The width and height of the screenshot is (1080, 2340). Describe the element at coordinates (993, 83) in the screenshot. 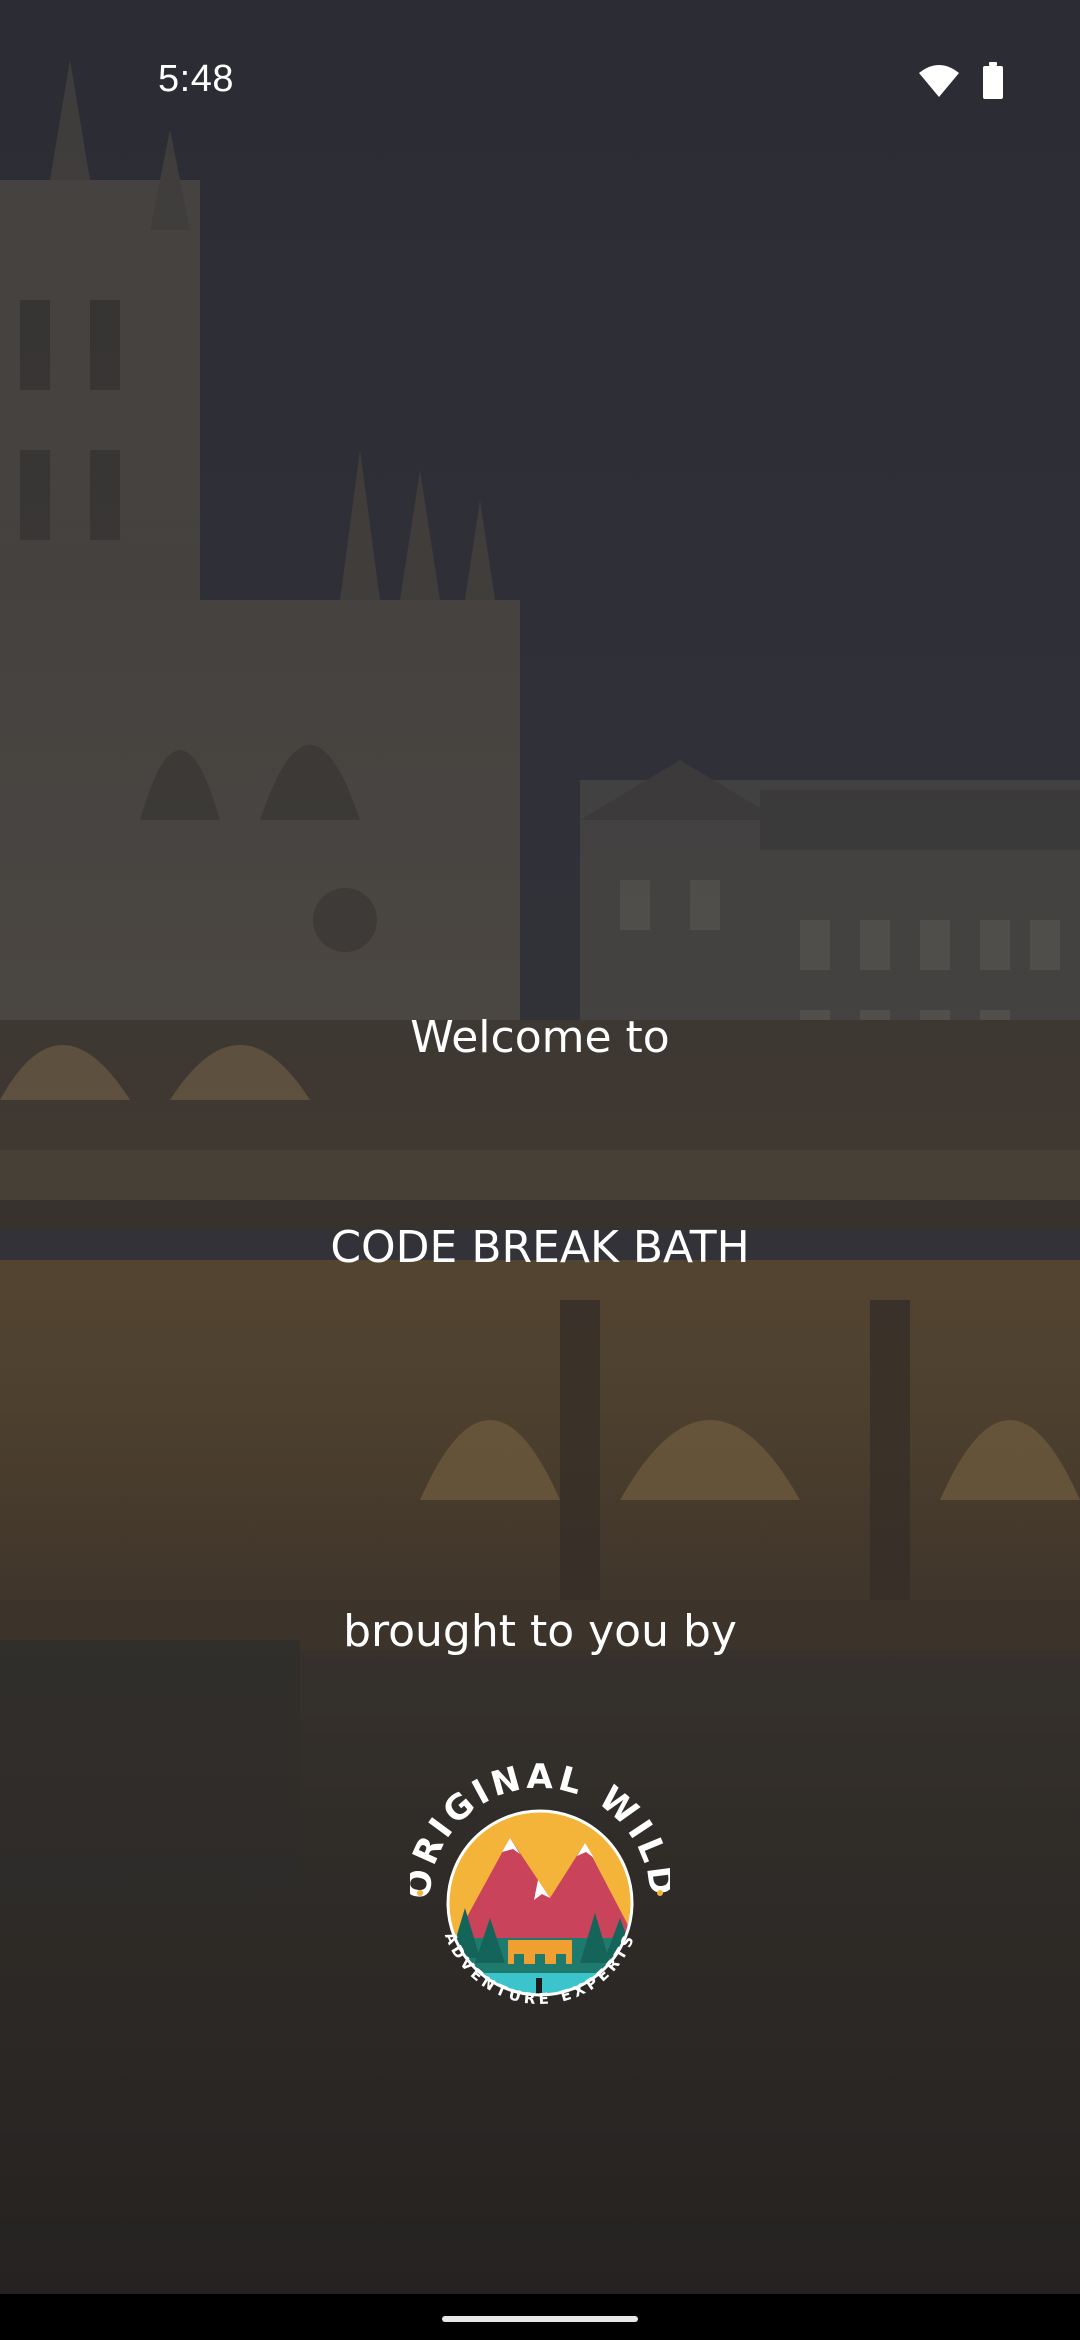

I see `battery-icon` at that location.